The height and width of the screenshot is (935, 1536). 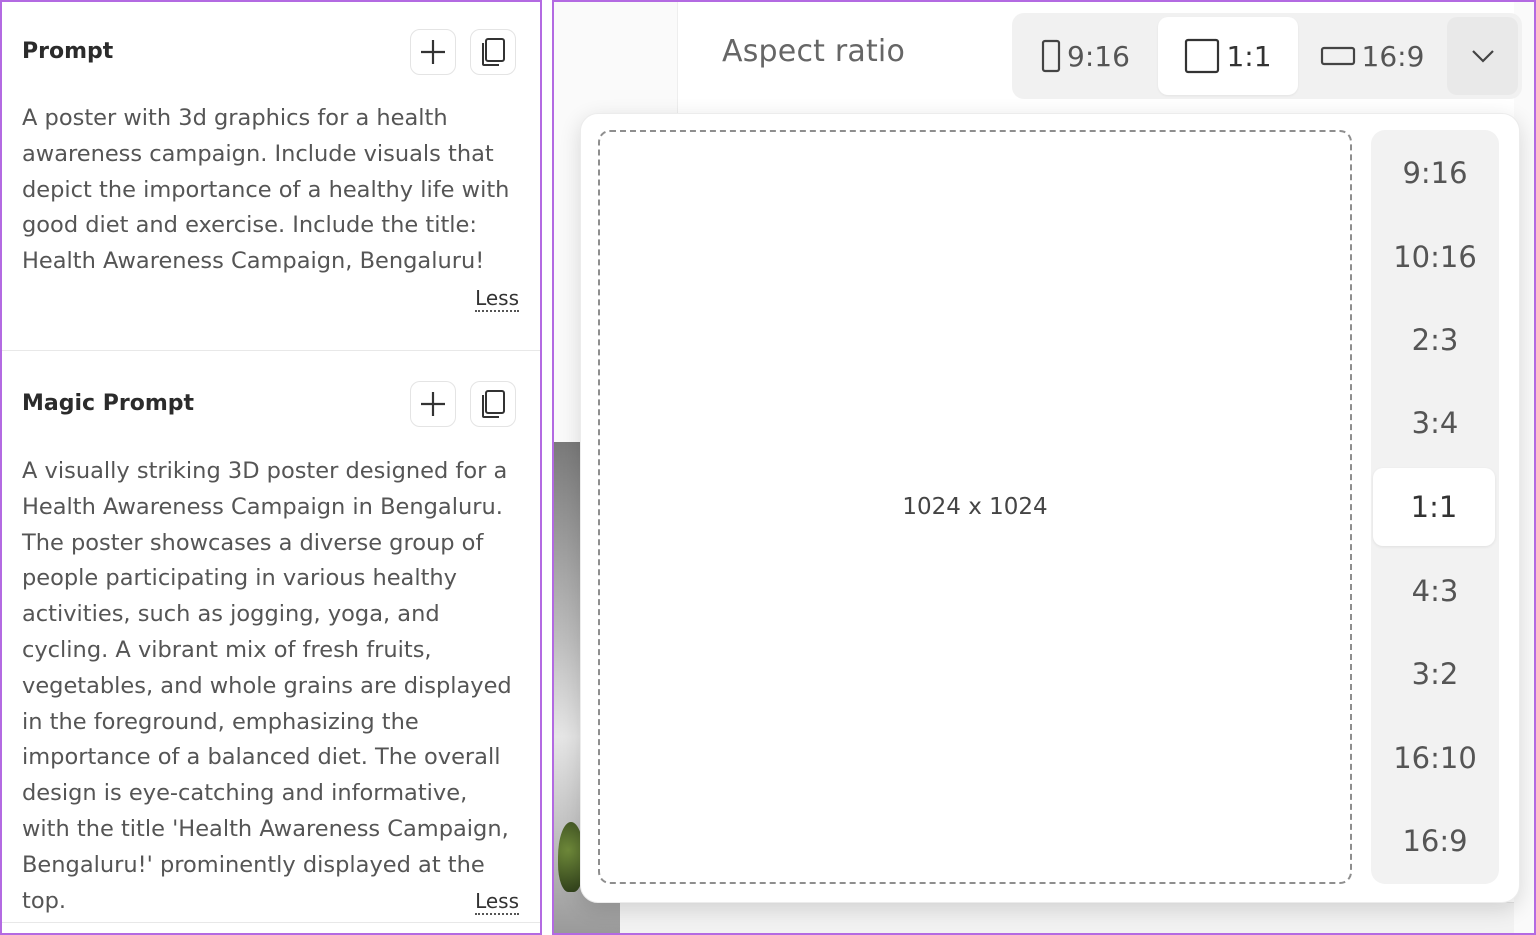 What do you see at coordinates (497, 299) in the screenshot?
I see `prompt-less-link: Less` at bounding box center [497, 299].